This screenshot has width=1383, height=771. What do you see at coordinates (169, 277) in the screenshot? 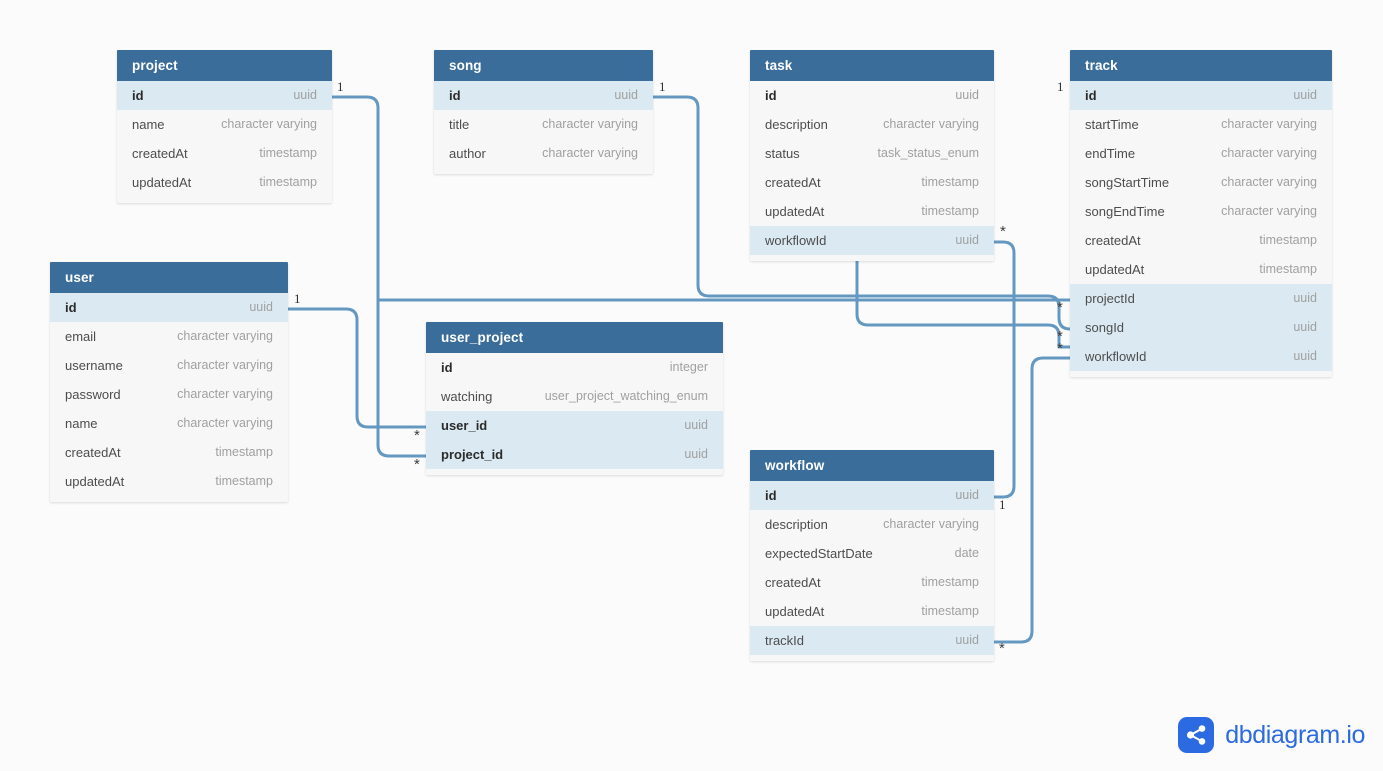
I see `table-header-user: user` at bounding box center [169, 277].